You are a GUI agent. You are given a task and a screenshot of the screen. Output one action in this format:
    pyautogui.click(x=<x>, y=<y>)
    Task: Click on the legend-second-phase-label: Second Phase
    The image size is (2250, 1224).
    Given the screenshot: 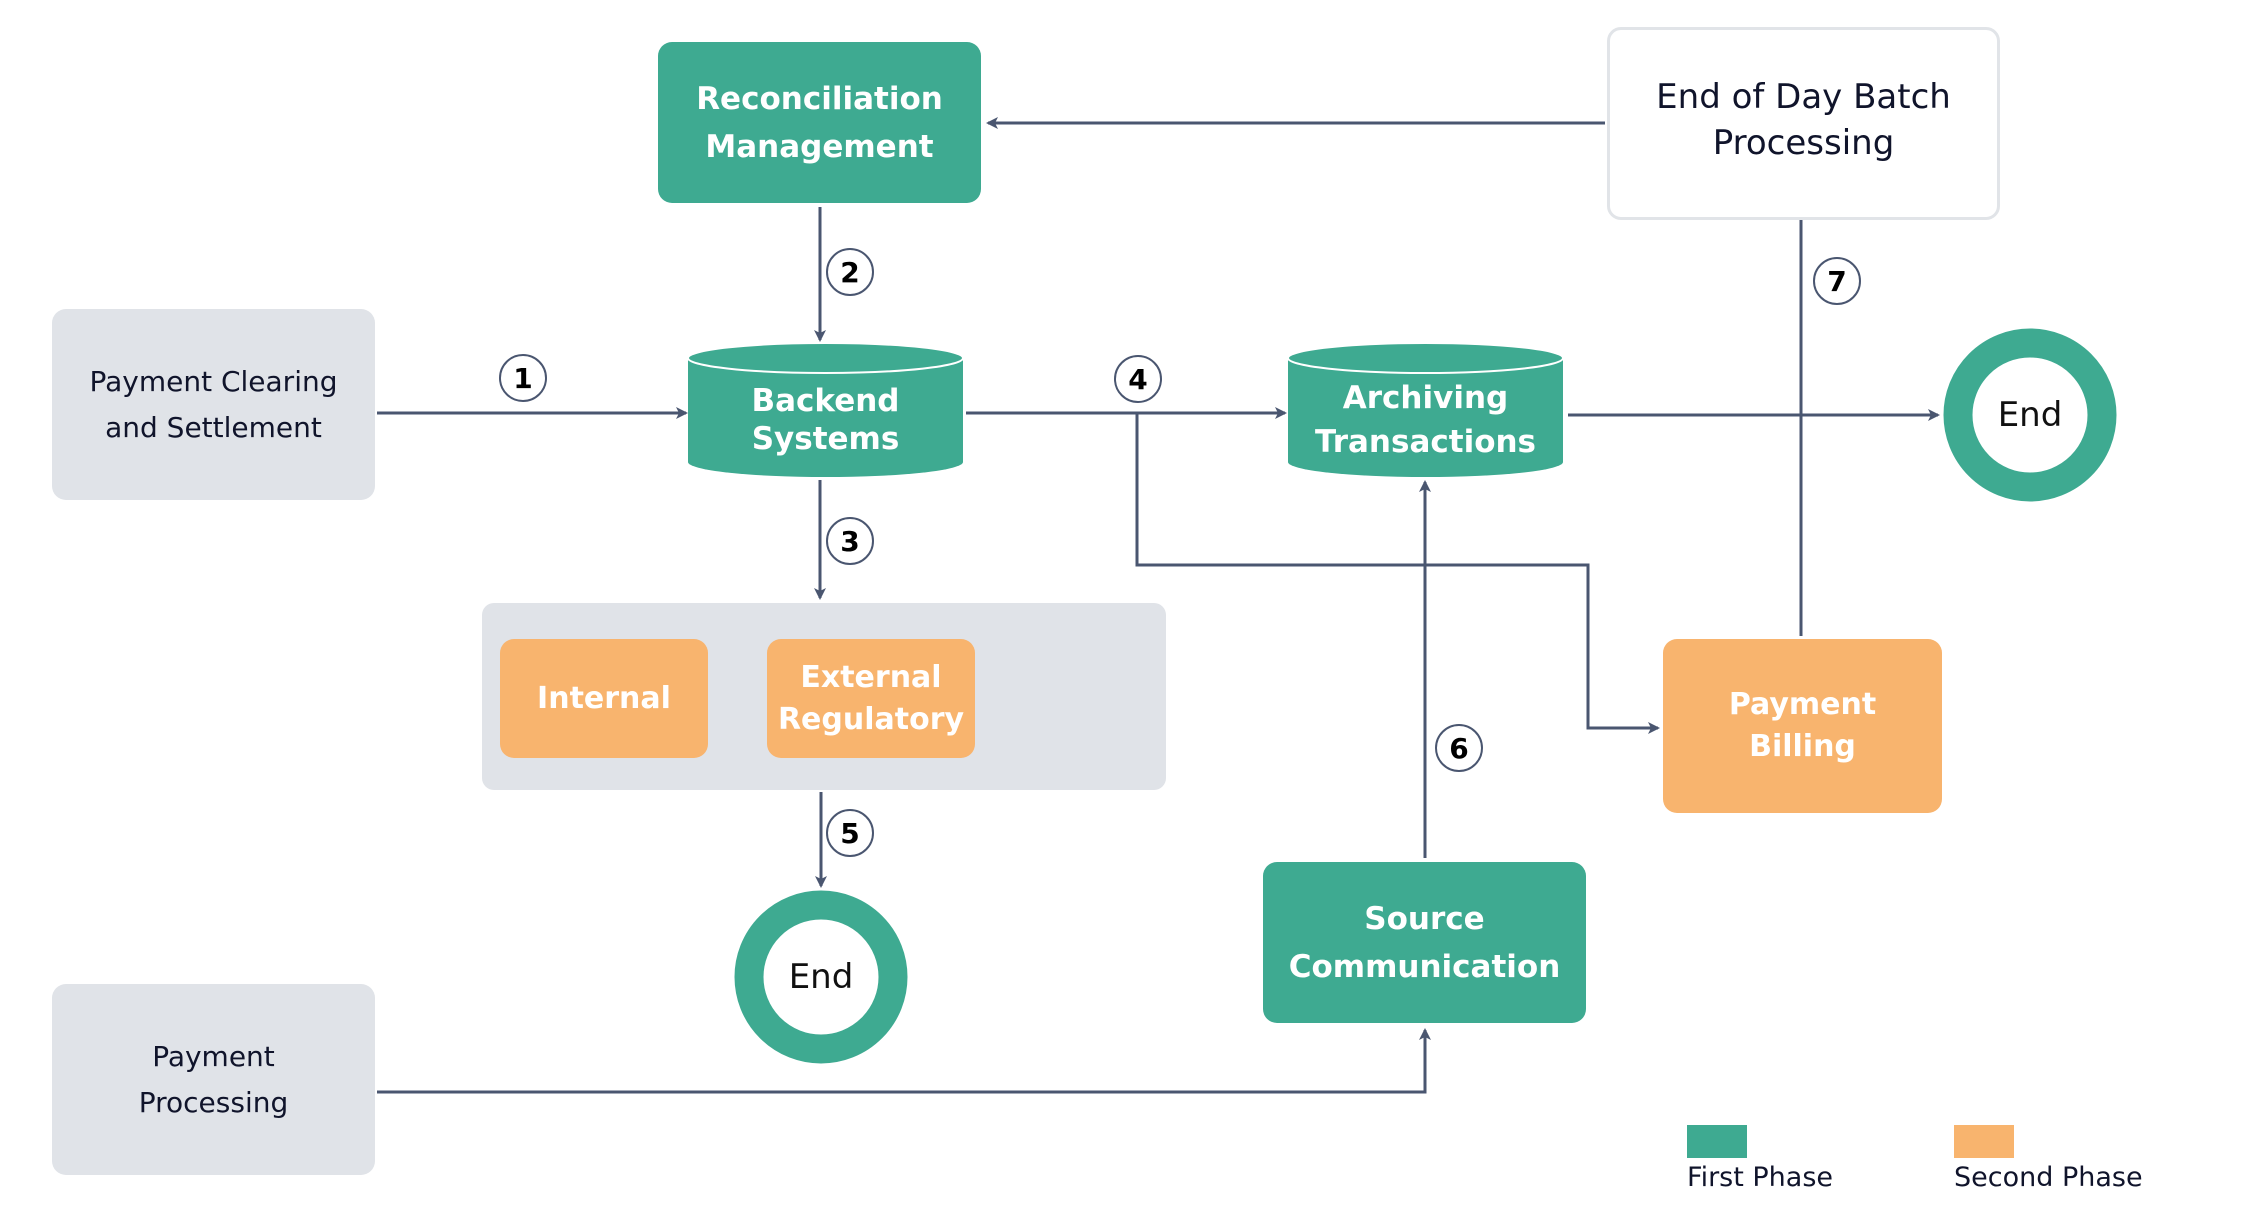 What is the action you would take?
    pyautogui.click(x=2048, y=1177)
    